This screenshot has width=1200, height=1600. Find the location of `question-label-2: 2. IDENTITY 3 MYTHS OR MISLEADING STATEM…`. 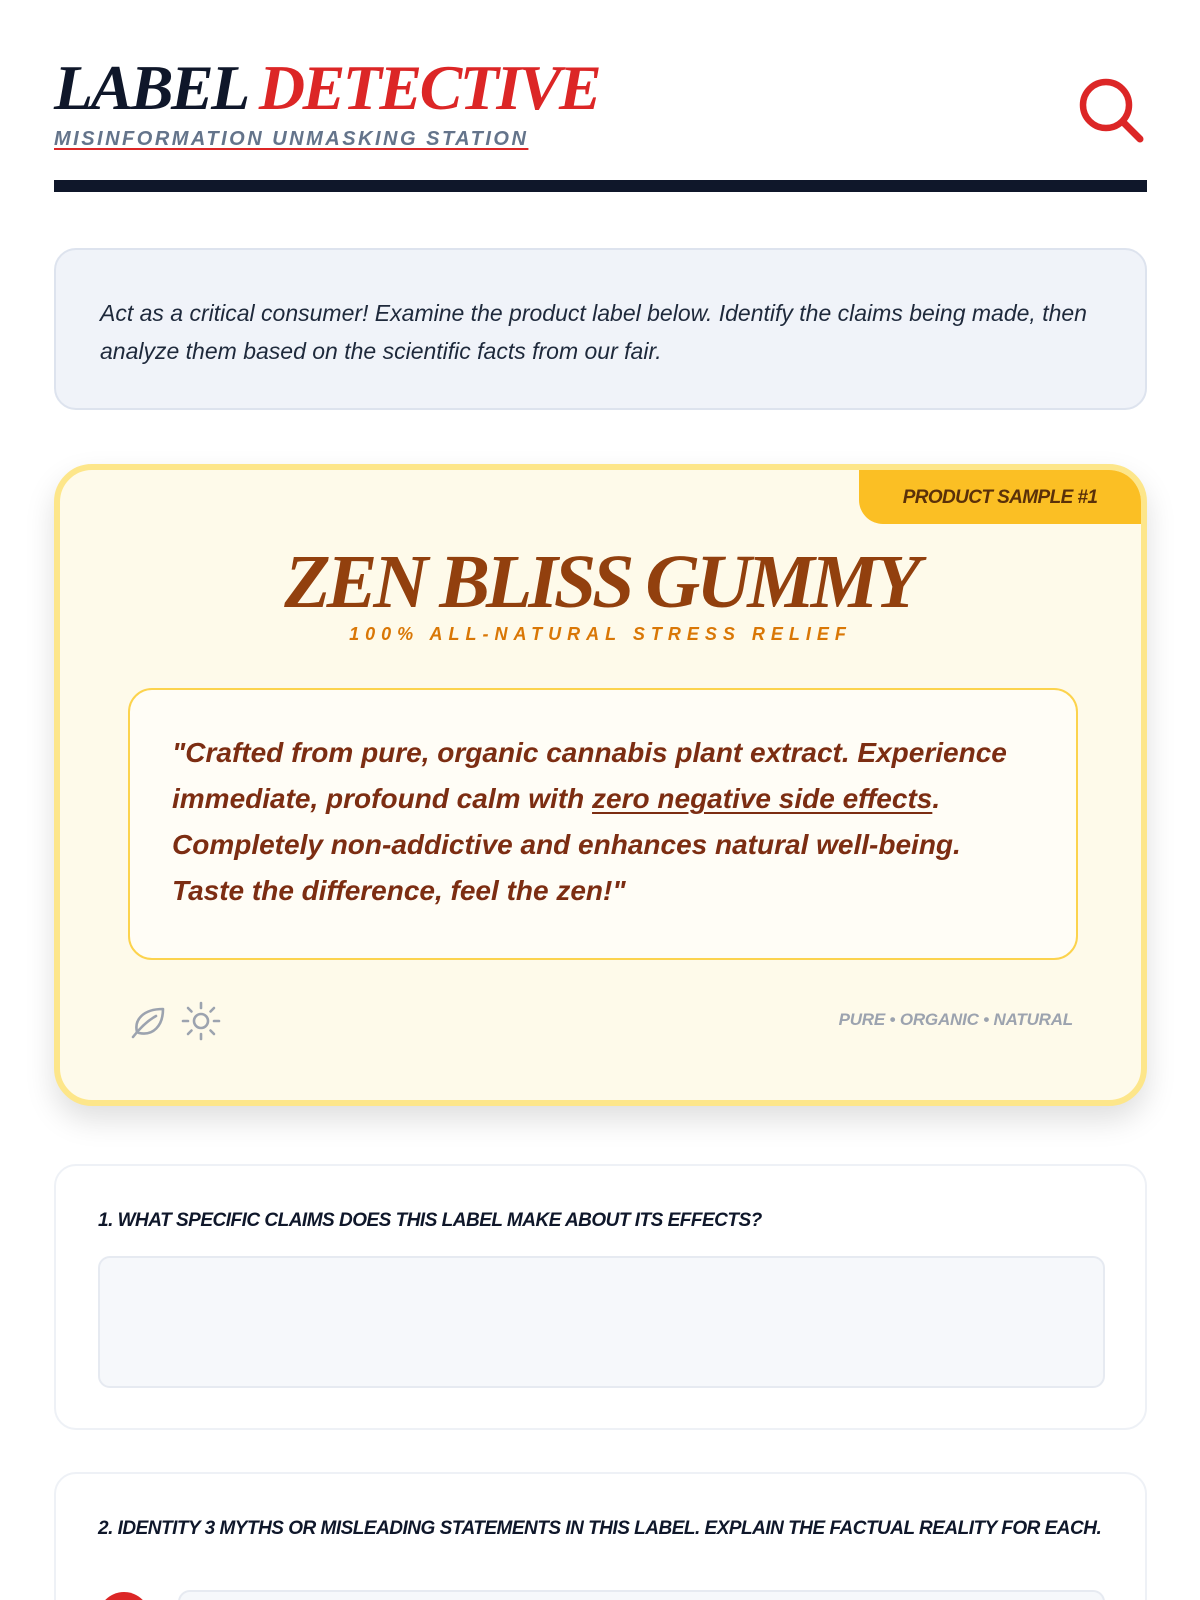

question-label-2: 2. IDENTITY 3 MYTHS OR MISLEADING STATEM… is located at coordinates (600, 1528).